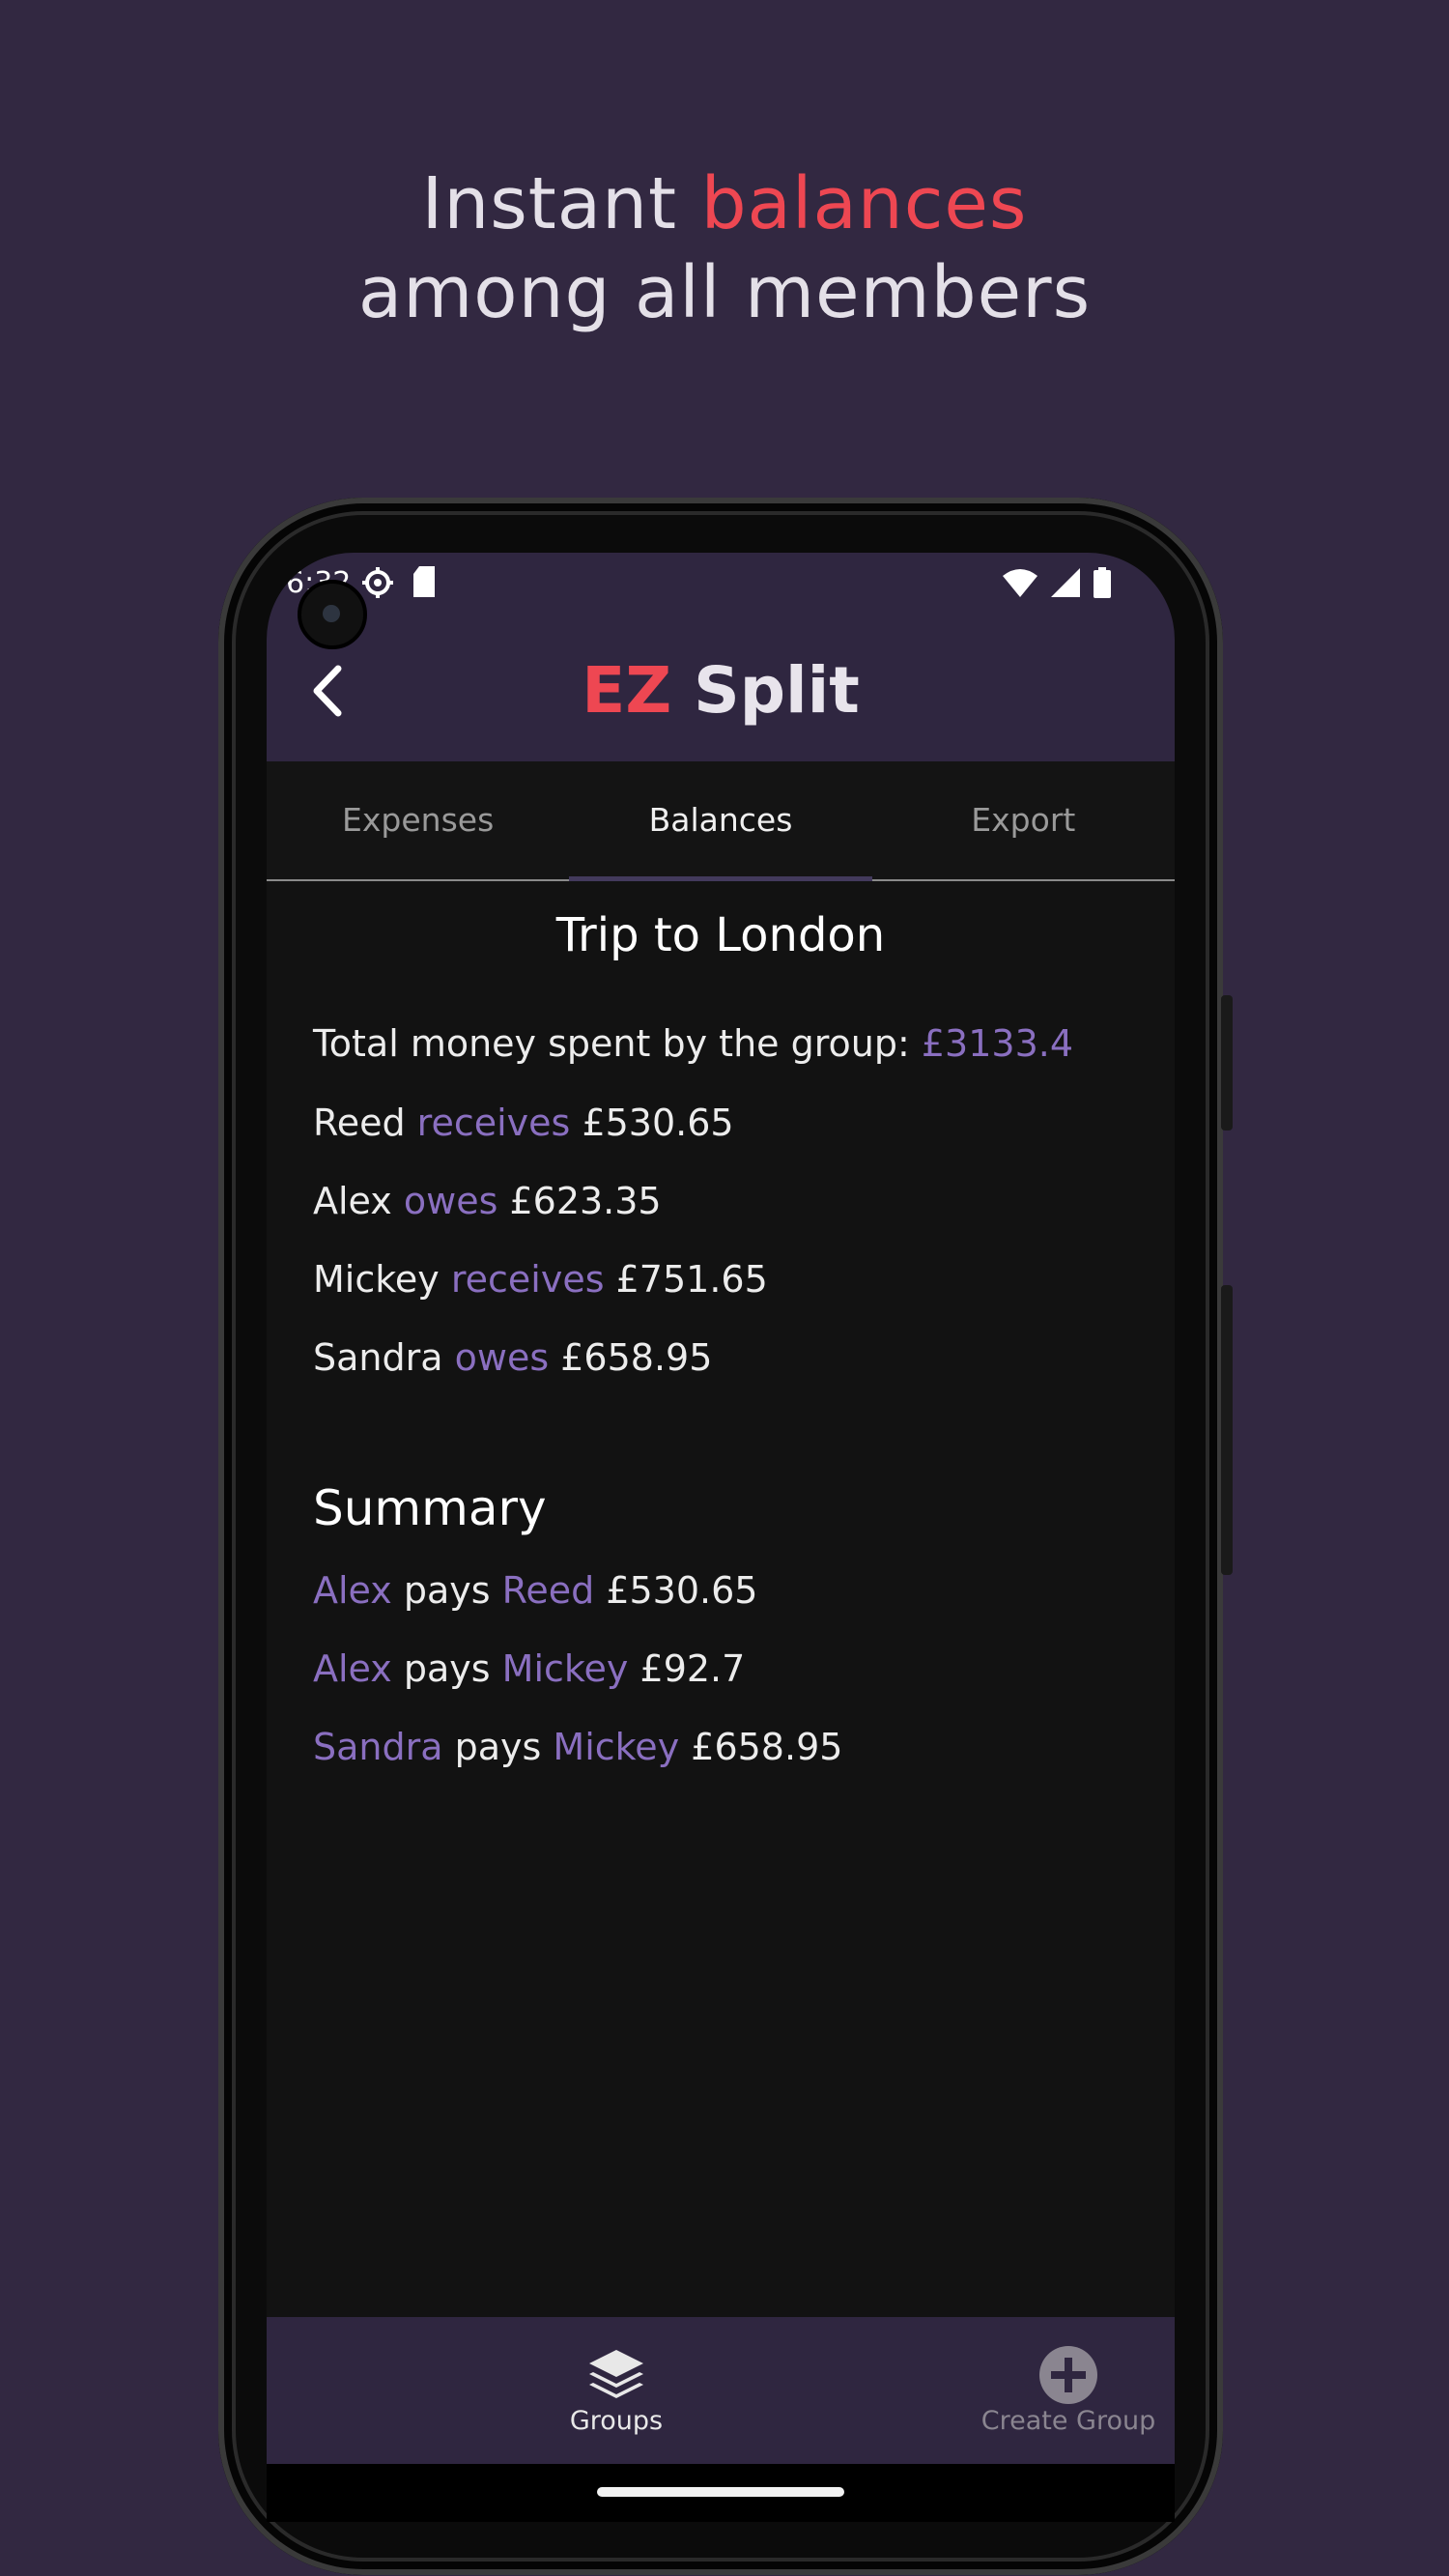  I want to click on plus-circle-icon, so click(1068, 2375).